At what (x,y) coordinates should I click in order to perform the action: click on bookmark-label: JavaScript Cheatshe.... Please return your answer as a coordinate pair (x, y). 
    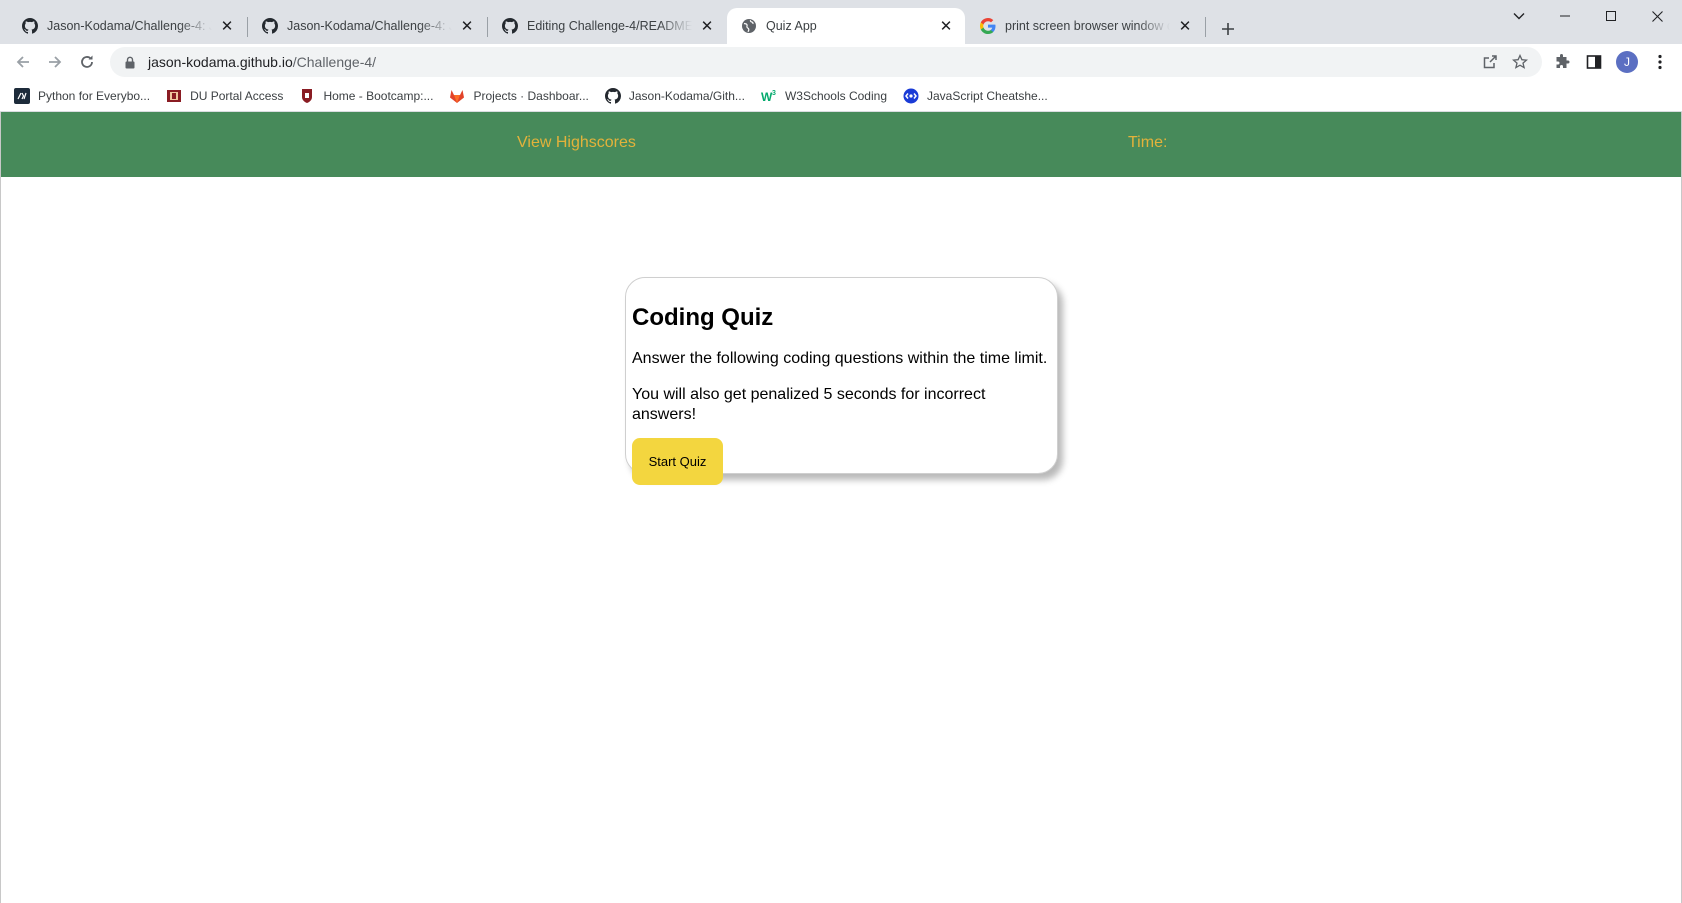
    Looking at the image, I should click on (987, 95).